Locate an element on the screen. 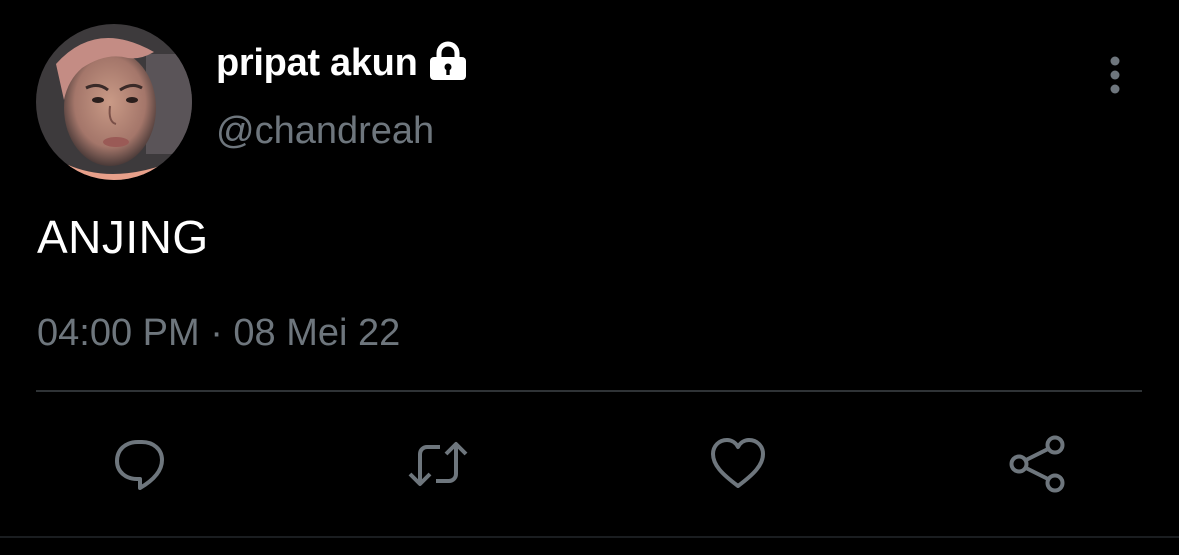 The image size is (1179, 555). lock-icon is located at coordinates (448, 61).